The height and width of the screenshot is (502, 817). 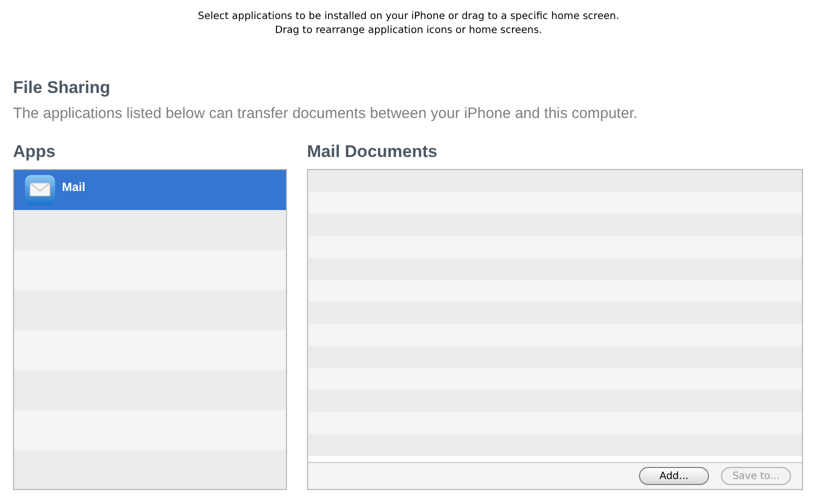 I want to click on section-description: The applications listed below can transfer documents between your iPhone and this computer., so click(x=326, y=113).